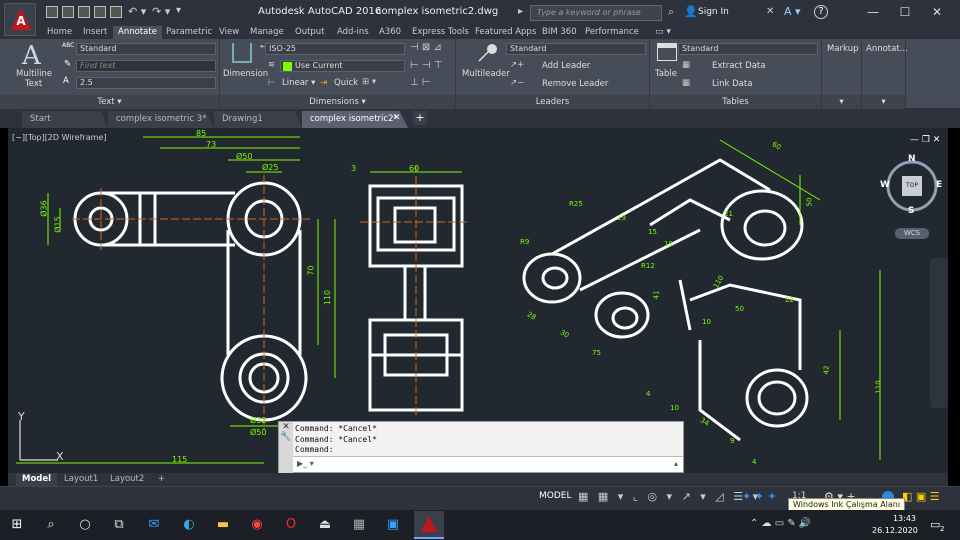 The width and height of the screenshot is (960, 540). What do you see at coordinates (34, 74) in the screenshot?
I see `multiline-label: Multiline` at bounding box center [34, 74].